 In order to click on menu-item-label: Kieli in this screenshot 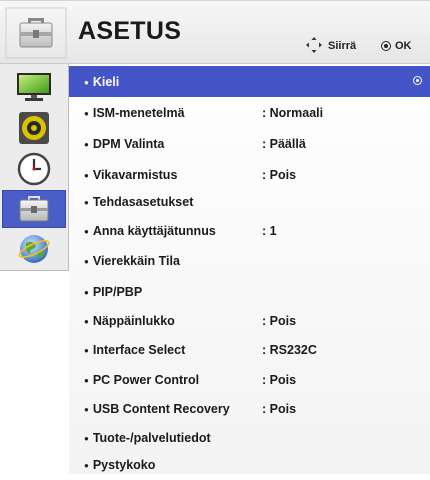, I will do `click(101, 82)`.